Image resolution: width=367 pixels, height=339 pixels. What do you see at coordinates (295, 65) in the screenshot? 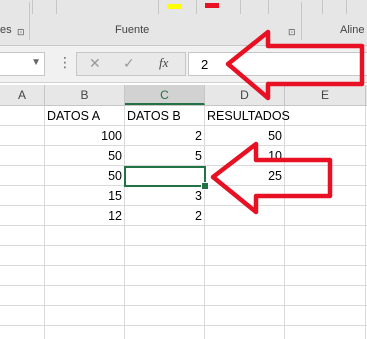
I see `arrow-annotation-formula` at bounding box center [295, 65].